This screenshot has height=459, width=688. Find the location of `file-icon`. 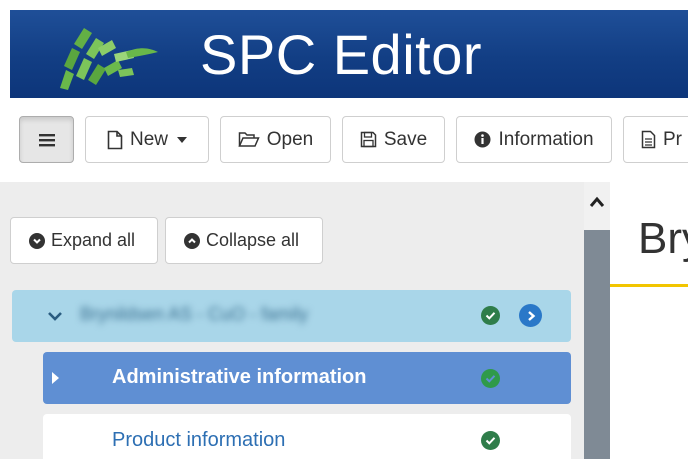

file-icon is located at coordinates (115, 139).